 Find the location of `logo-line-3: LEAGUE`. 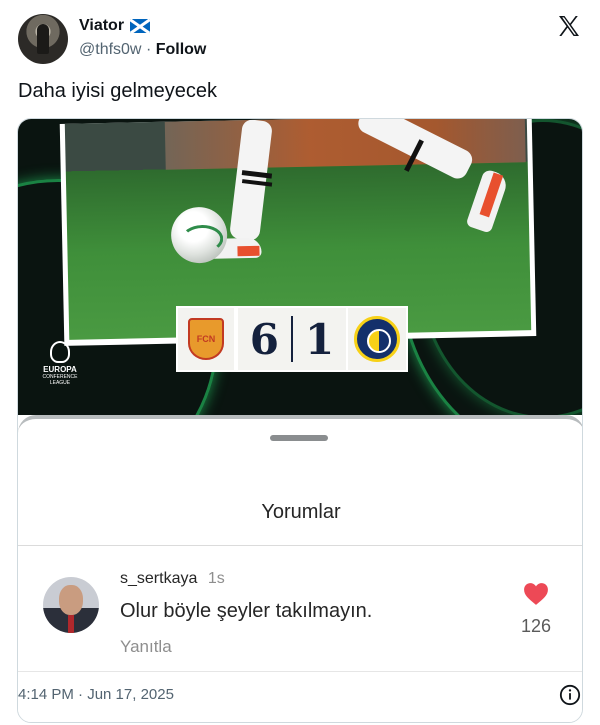

logo-line-3: LEAGUE is located at coordinates (60, 383).